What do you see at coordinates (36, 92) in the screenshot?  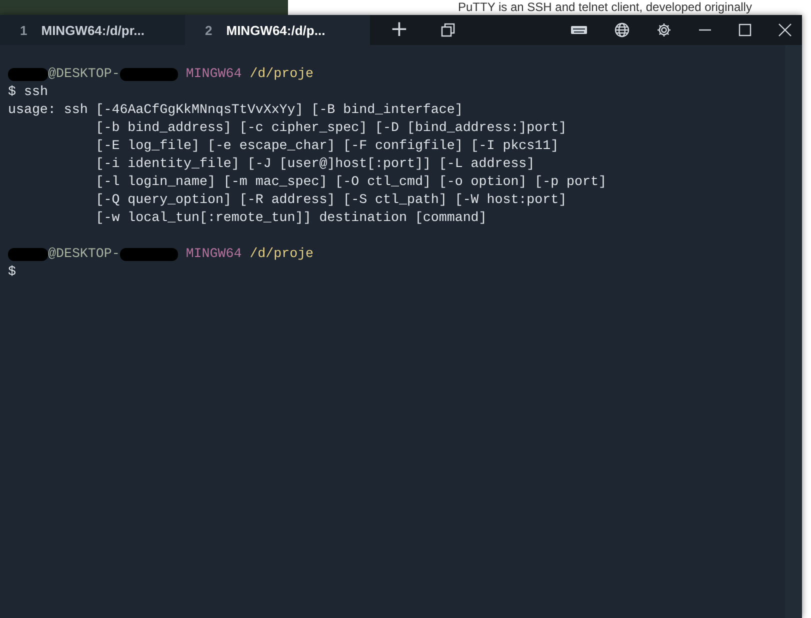 I see `command-text: ssh` at bounding box center [36, 92].